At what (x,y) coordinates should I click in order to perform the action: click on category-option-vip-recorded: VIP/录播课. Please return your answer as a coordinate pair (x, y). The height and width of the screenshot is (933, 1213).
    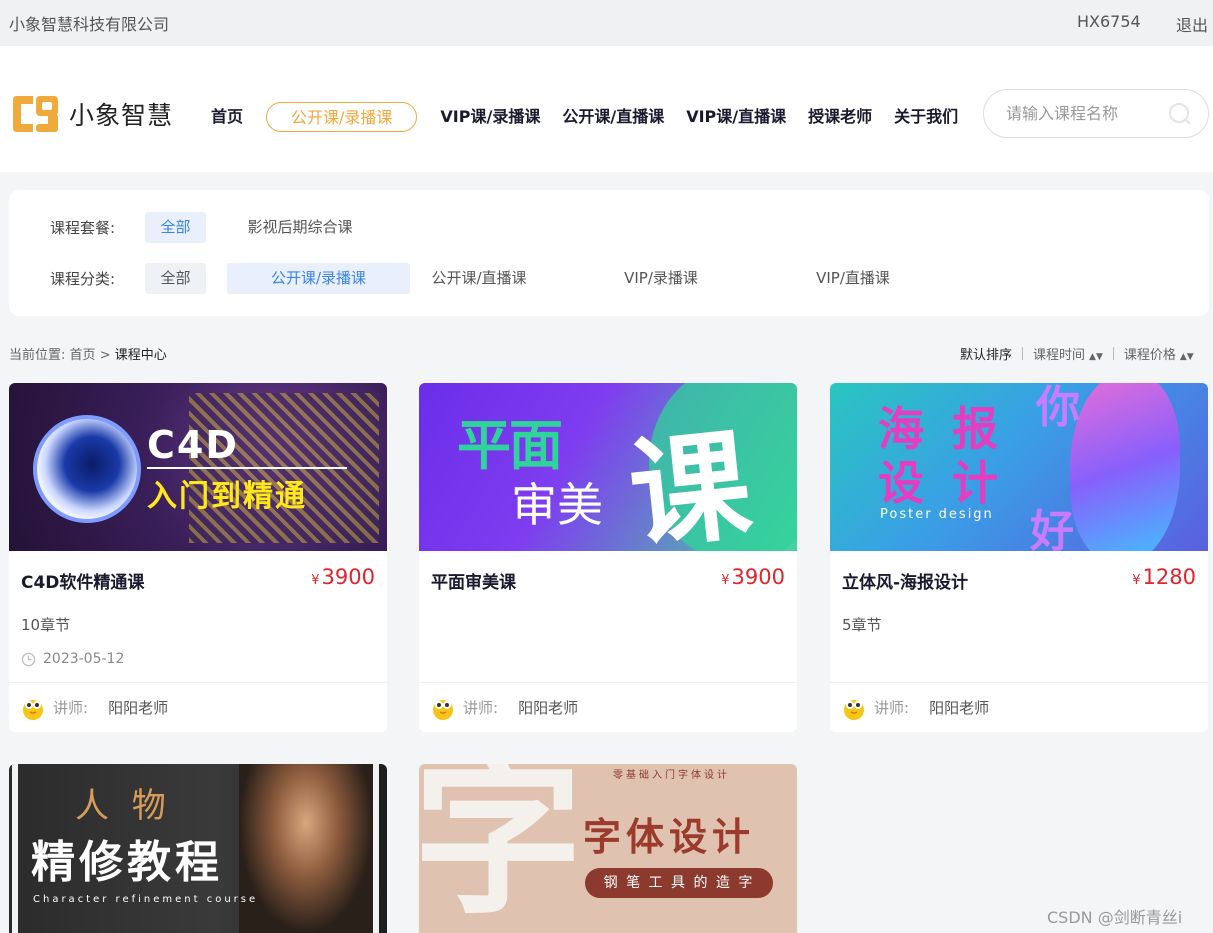
    Looking at the image, I should click on (661, 278).